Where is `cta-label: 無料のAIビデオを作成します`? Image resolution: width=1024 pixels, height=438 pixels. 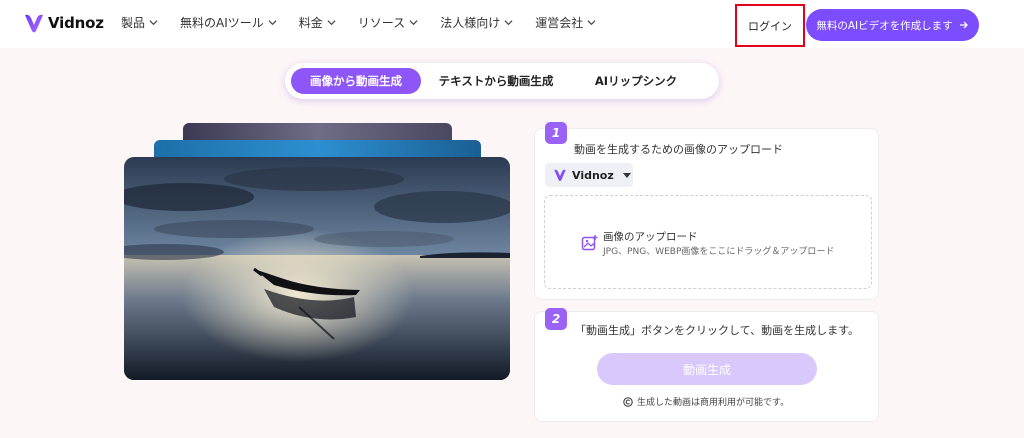
cta-label: 無料のAIビデオを作成します is located at coordinates (884, 25).